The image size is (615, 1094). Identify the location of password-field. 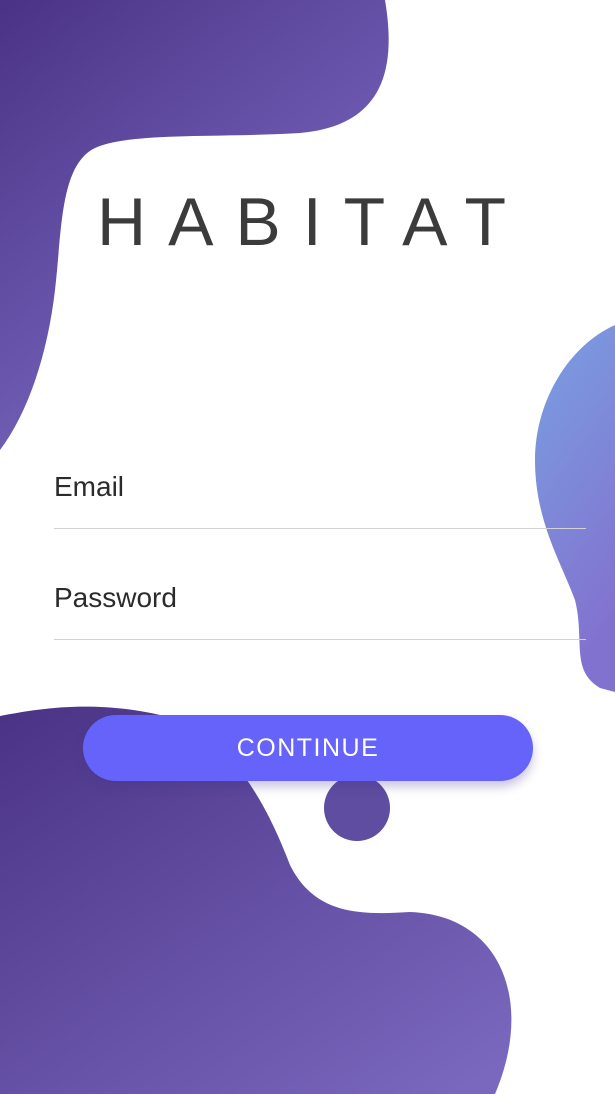
(320, 607).